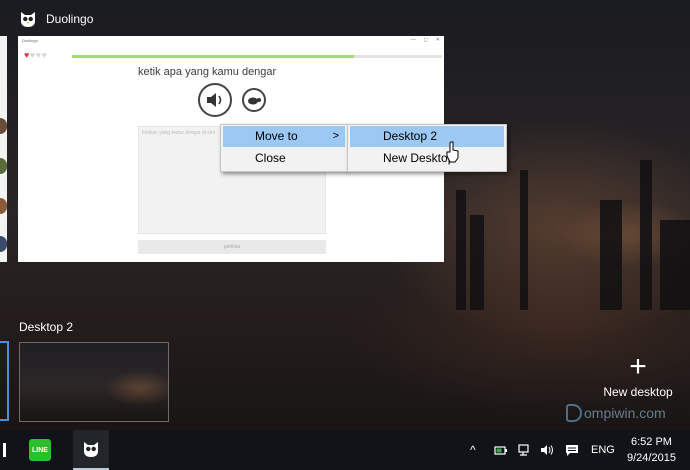 Image resolution: width=690 pixels, height=470 pixels. I want to click on hearts: ♥ ♥ ♥ ♥, so click(35, 55).